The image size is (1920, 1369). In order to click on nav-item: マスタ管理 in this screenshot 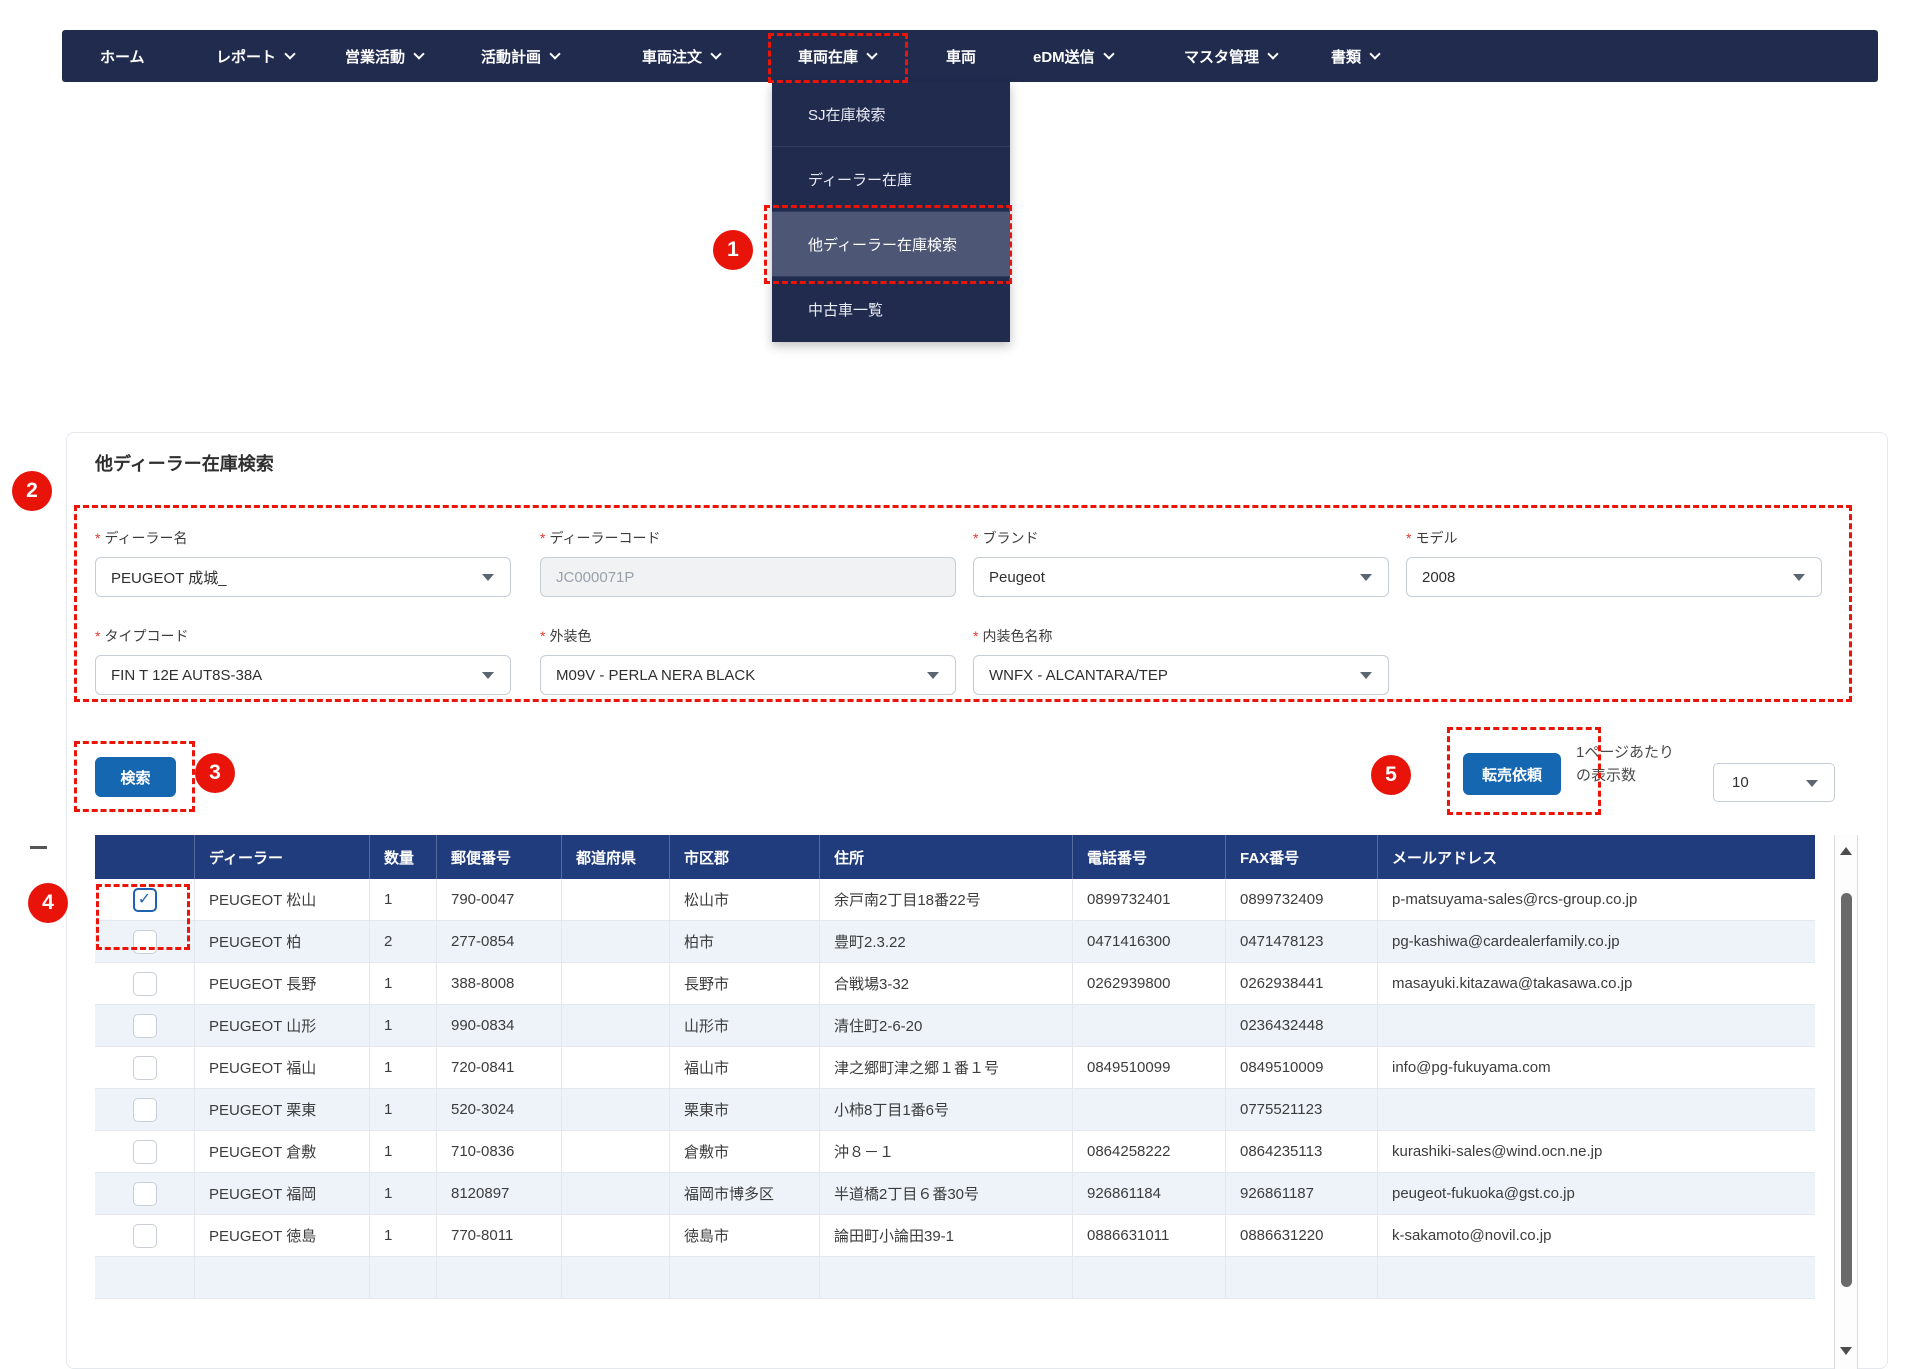, I will do `click(1231, 56)`.